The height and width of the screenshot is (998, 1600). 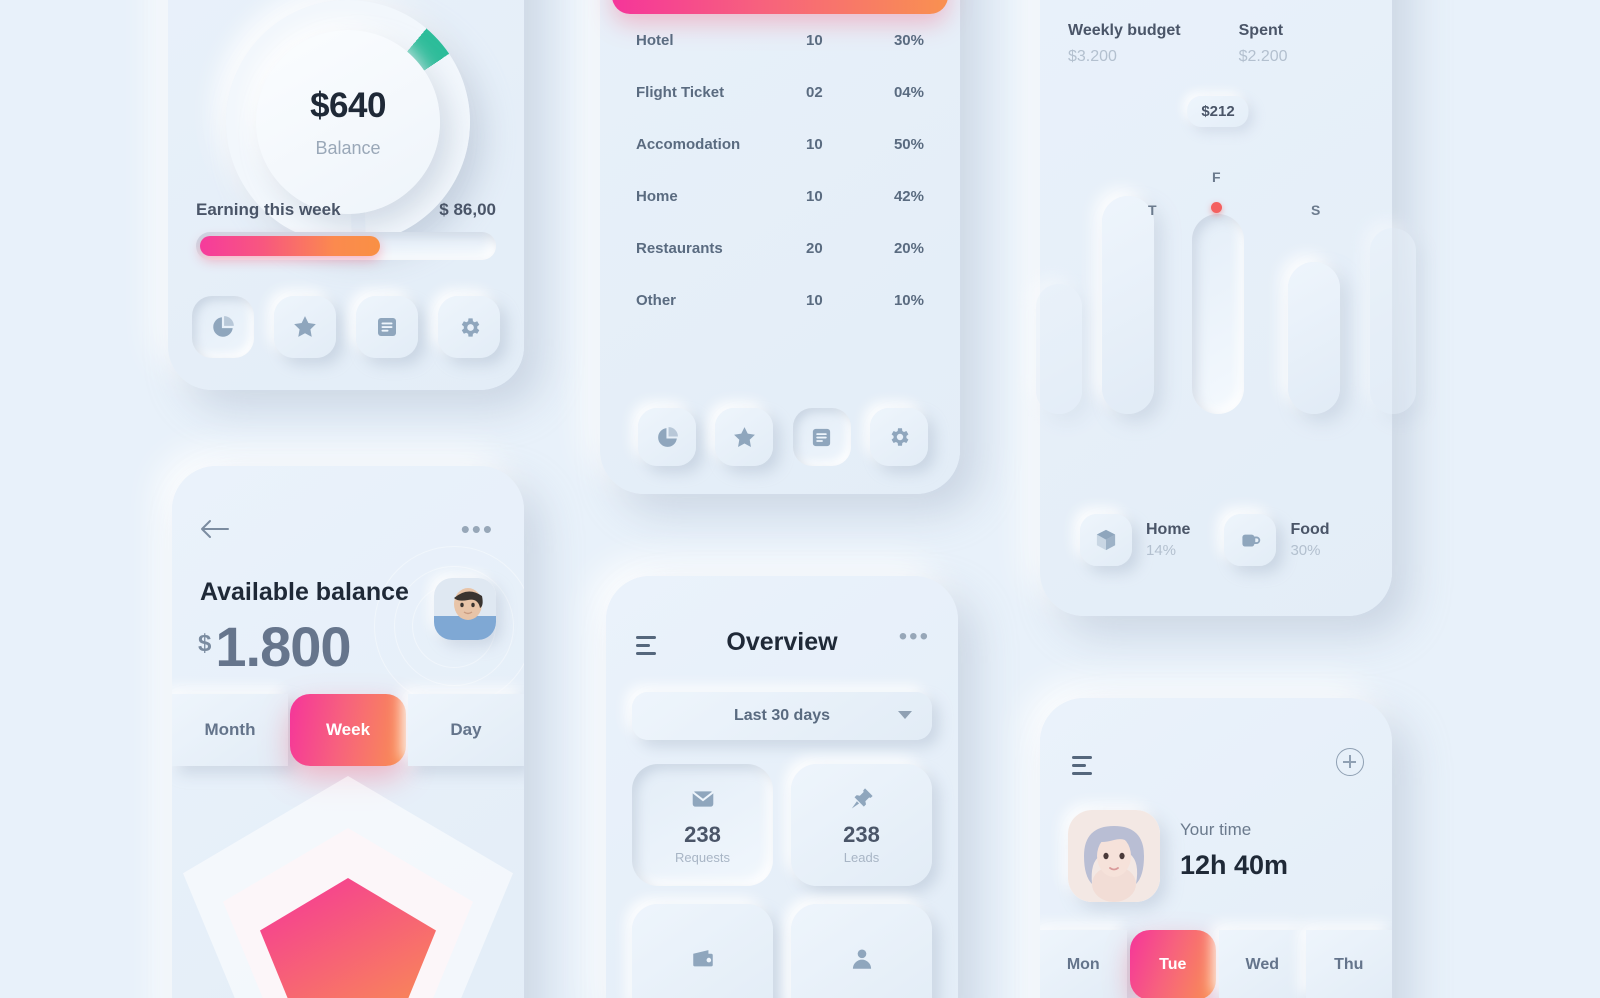 What do you see at coordinates (780, 7) in the screenshot?
I see `table-row: Electronics 10 50%` at bounding box center [780, 7].